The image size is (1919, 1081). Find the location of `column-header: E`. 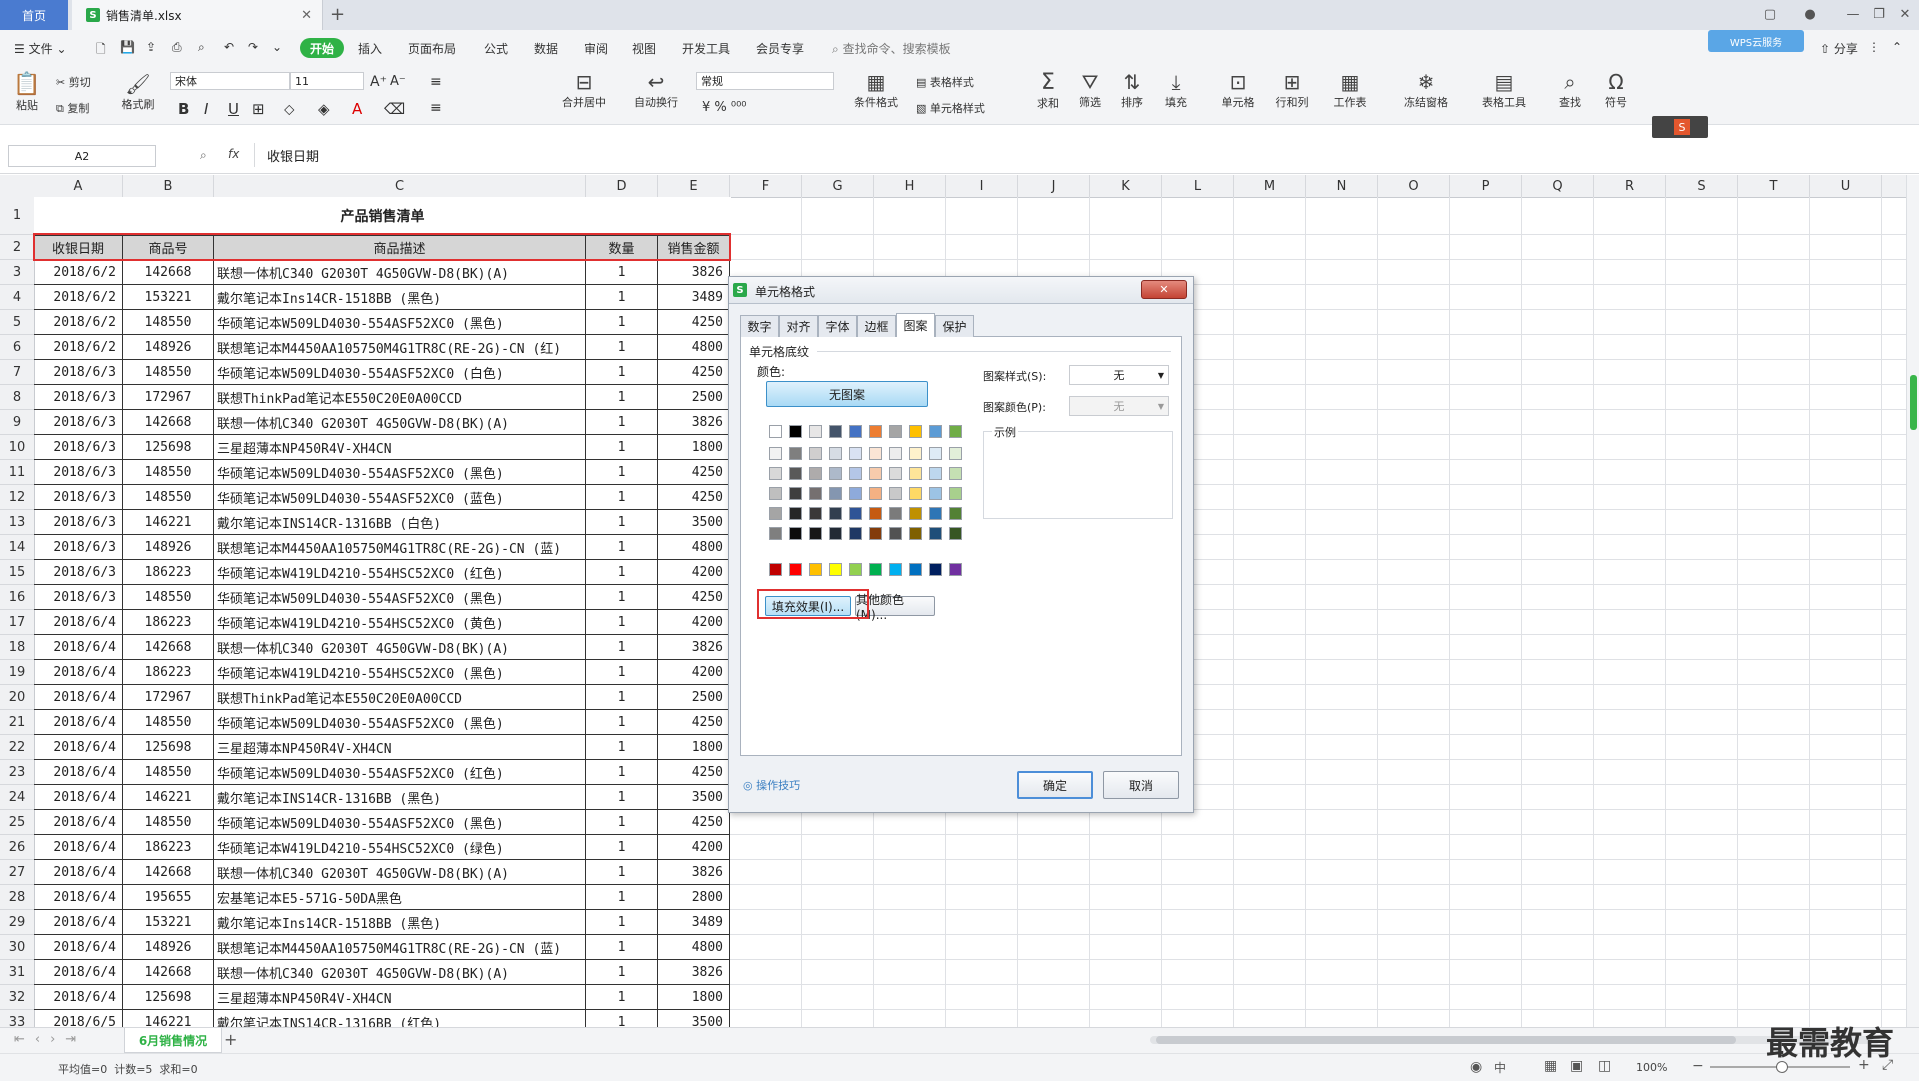

column-header: E is located at coordinates (694, 186).